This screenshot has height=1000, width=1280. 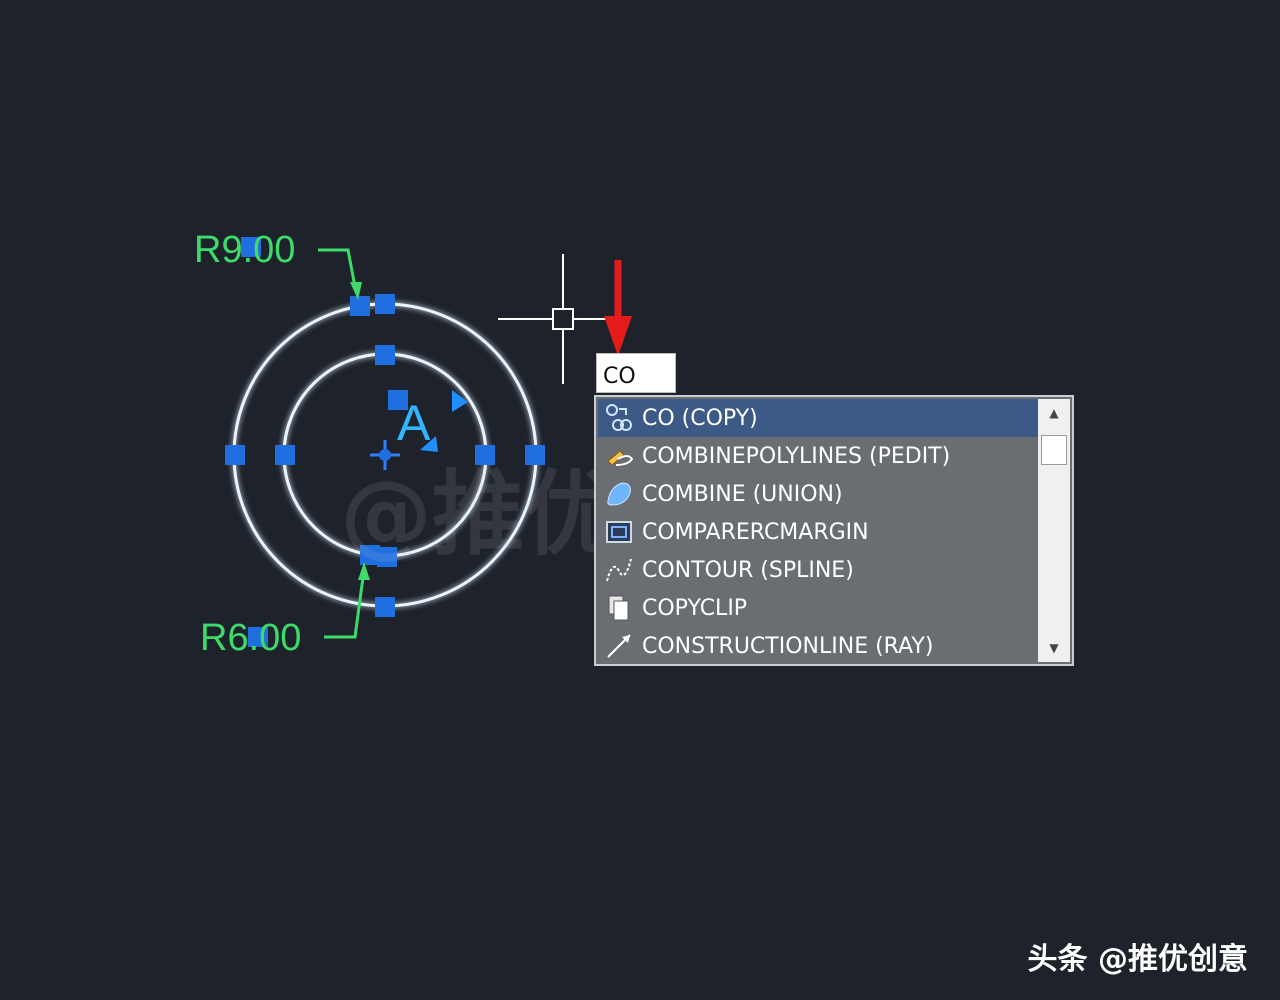 I want to click on autocomplete-item-combinepolylines: COMBINEPOLYLINES (PEDIT), so click(x=818, y=456).